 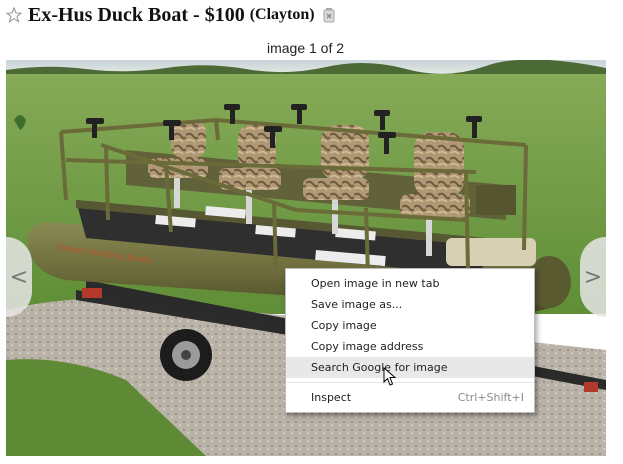 I want to click on menu-separator, so click(x=410, y=382).